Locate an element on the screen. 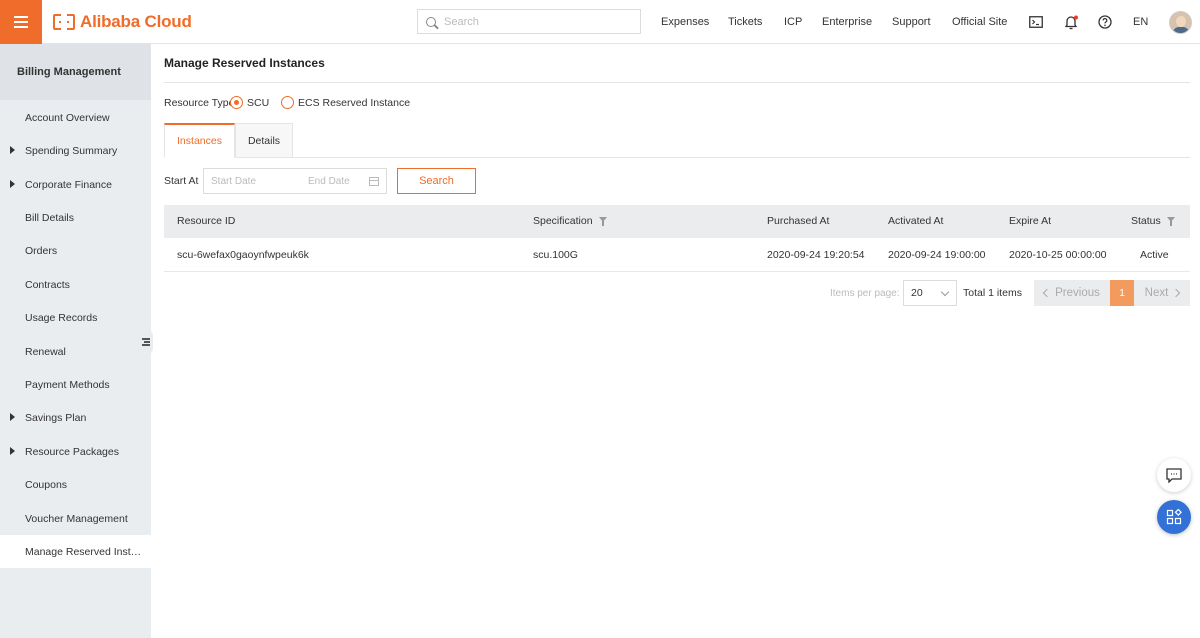  column-header-purchased-at: Purchased At is located at coordinates (798, 221).